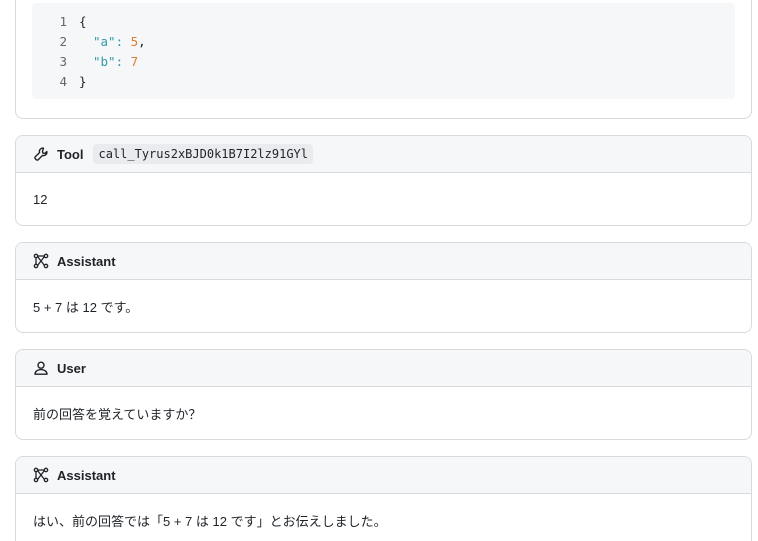 The width and height of the screenshot is (758, 541). I want to click on json-value: 7, so click(134, 61).